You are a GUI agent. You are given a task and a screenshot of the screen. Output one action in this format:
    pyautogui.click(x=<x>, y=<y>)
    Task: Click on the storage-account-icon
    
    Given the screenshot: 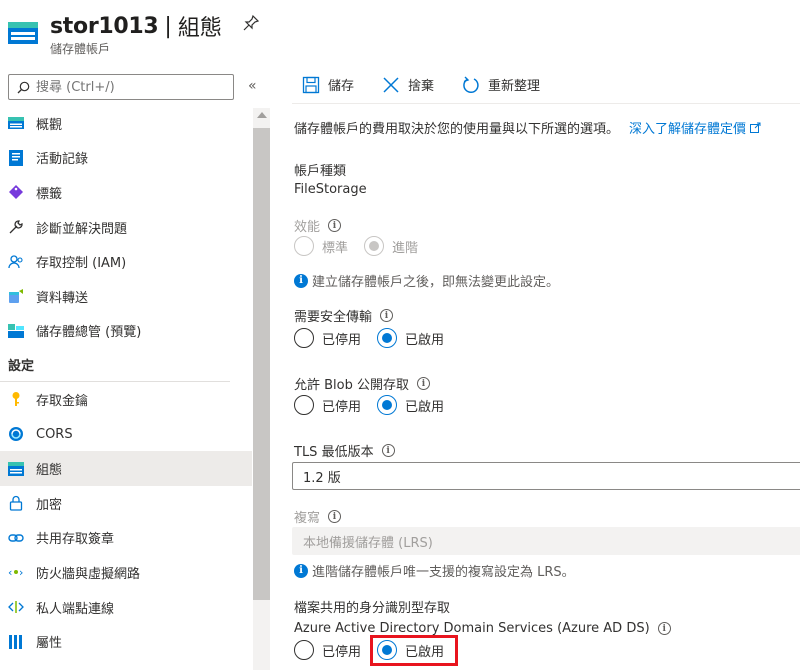 What is the action you would take?
    pyautogui.click(x=23, y=33)
    